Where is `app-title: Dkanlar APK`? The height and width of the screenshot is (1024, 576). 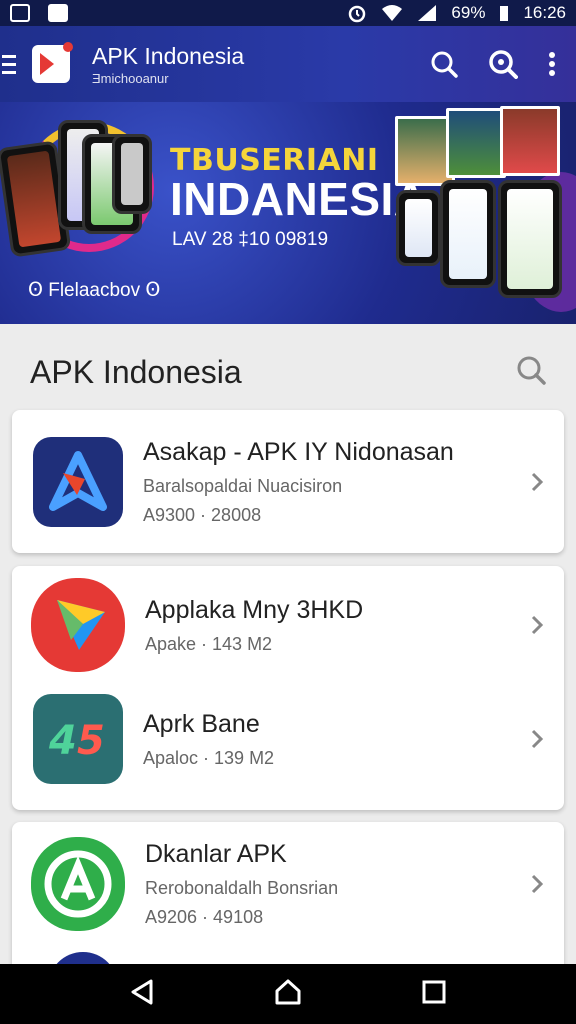 app-title: Dkanlar APK is located at coordinates (216, 854).